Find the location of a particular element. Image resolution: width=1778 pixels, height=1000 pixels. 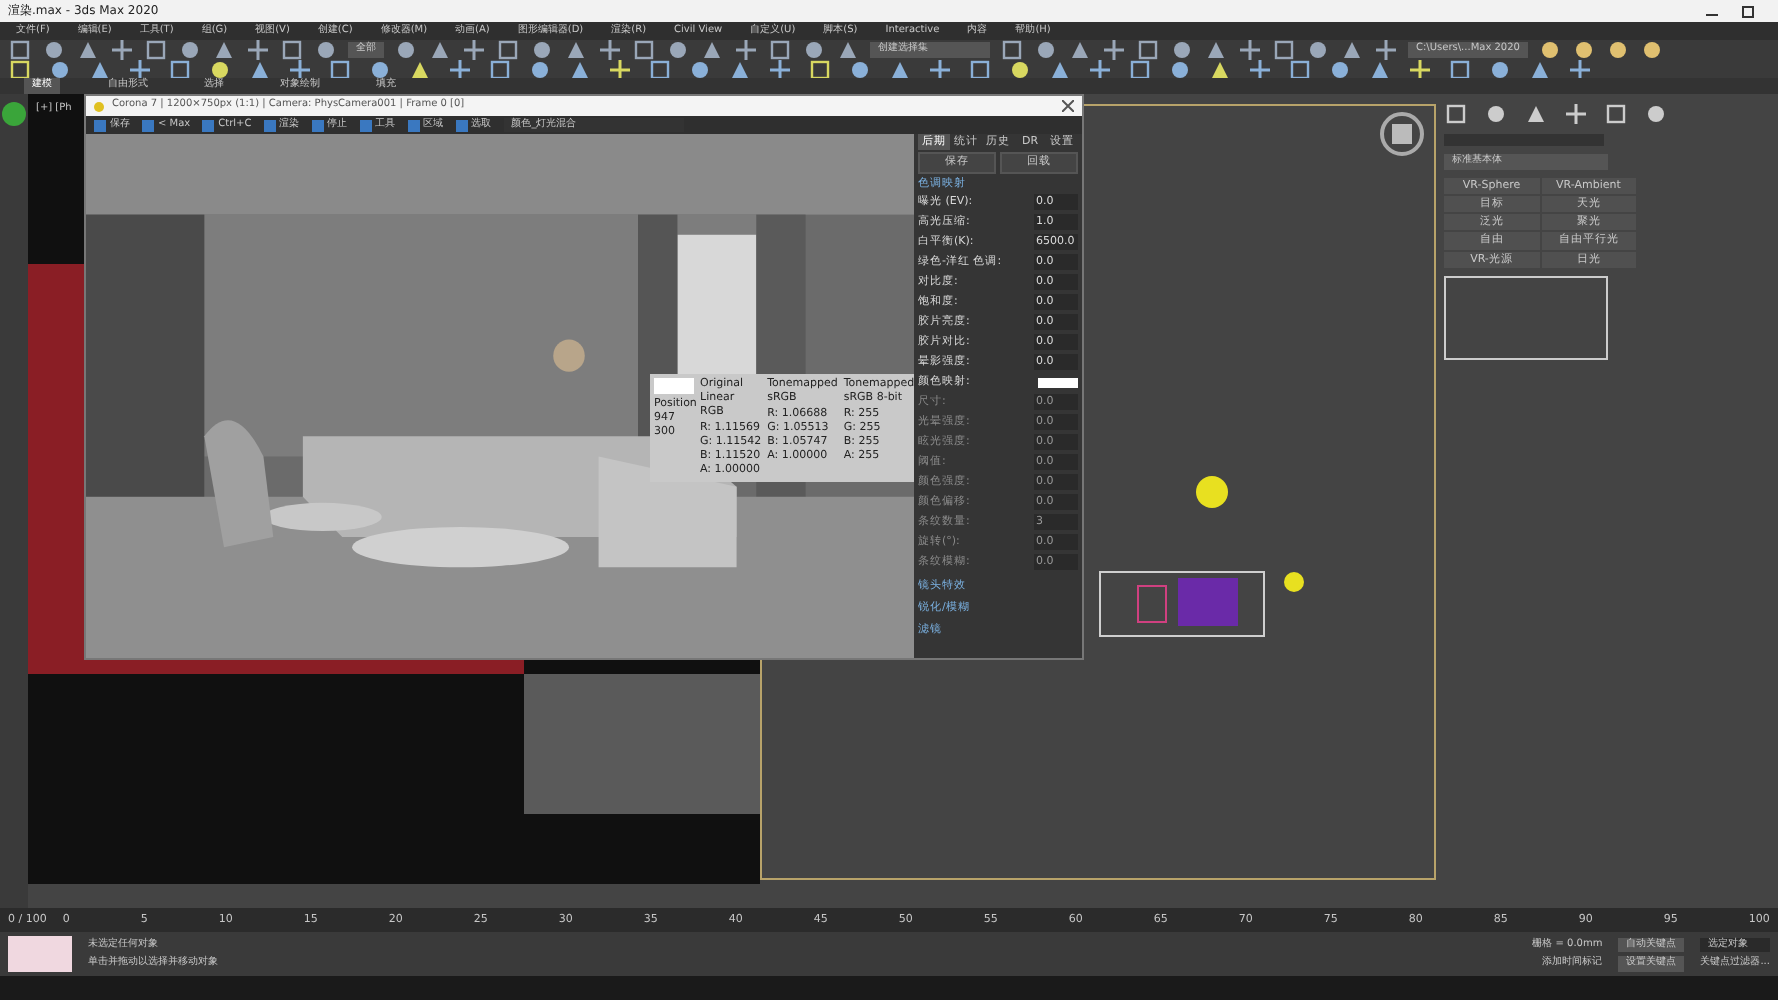

maximize-icon is located at coordinates (1748, 11).